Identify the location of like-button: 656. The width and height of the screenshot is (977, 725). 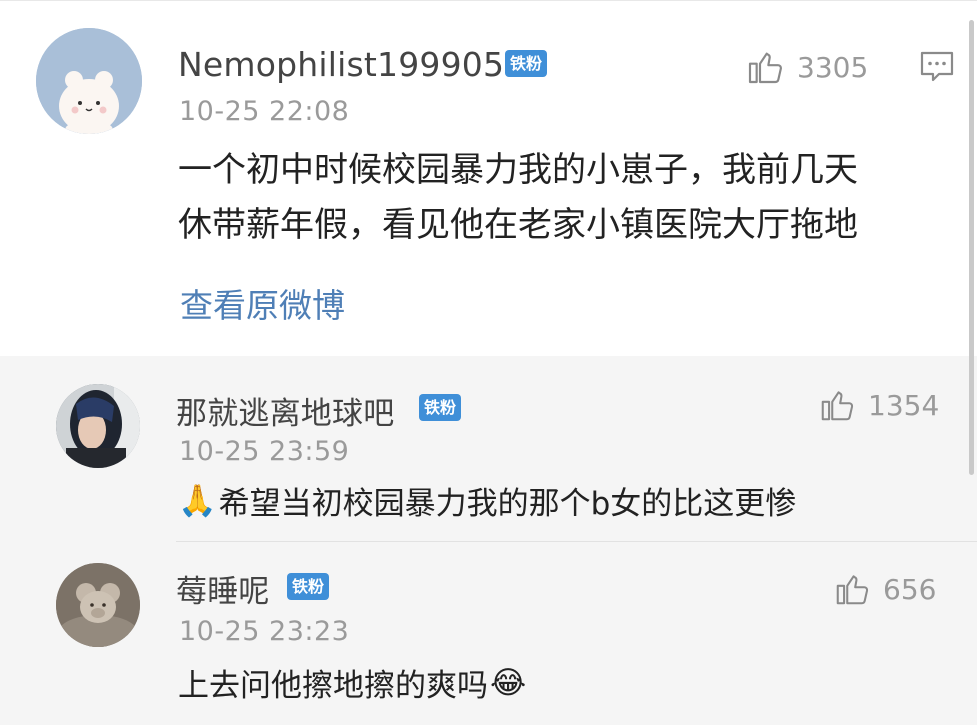
(884, 589).